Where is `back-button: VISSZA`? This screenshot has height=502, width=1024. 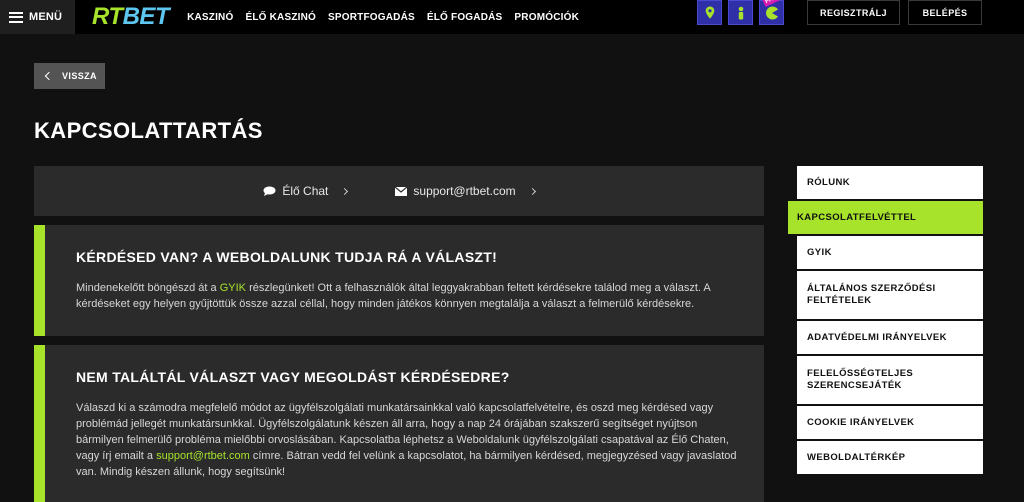
back-button: VISSZA is located at coordinates (69, 76).